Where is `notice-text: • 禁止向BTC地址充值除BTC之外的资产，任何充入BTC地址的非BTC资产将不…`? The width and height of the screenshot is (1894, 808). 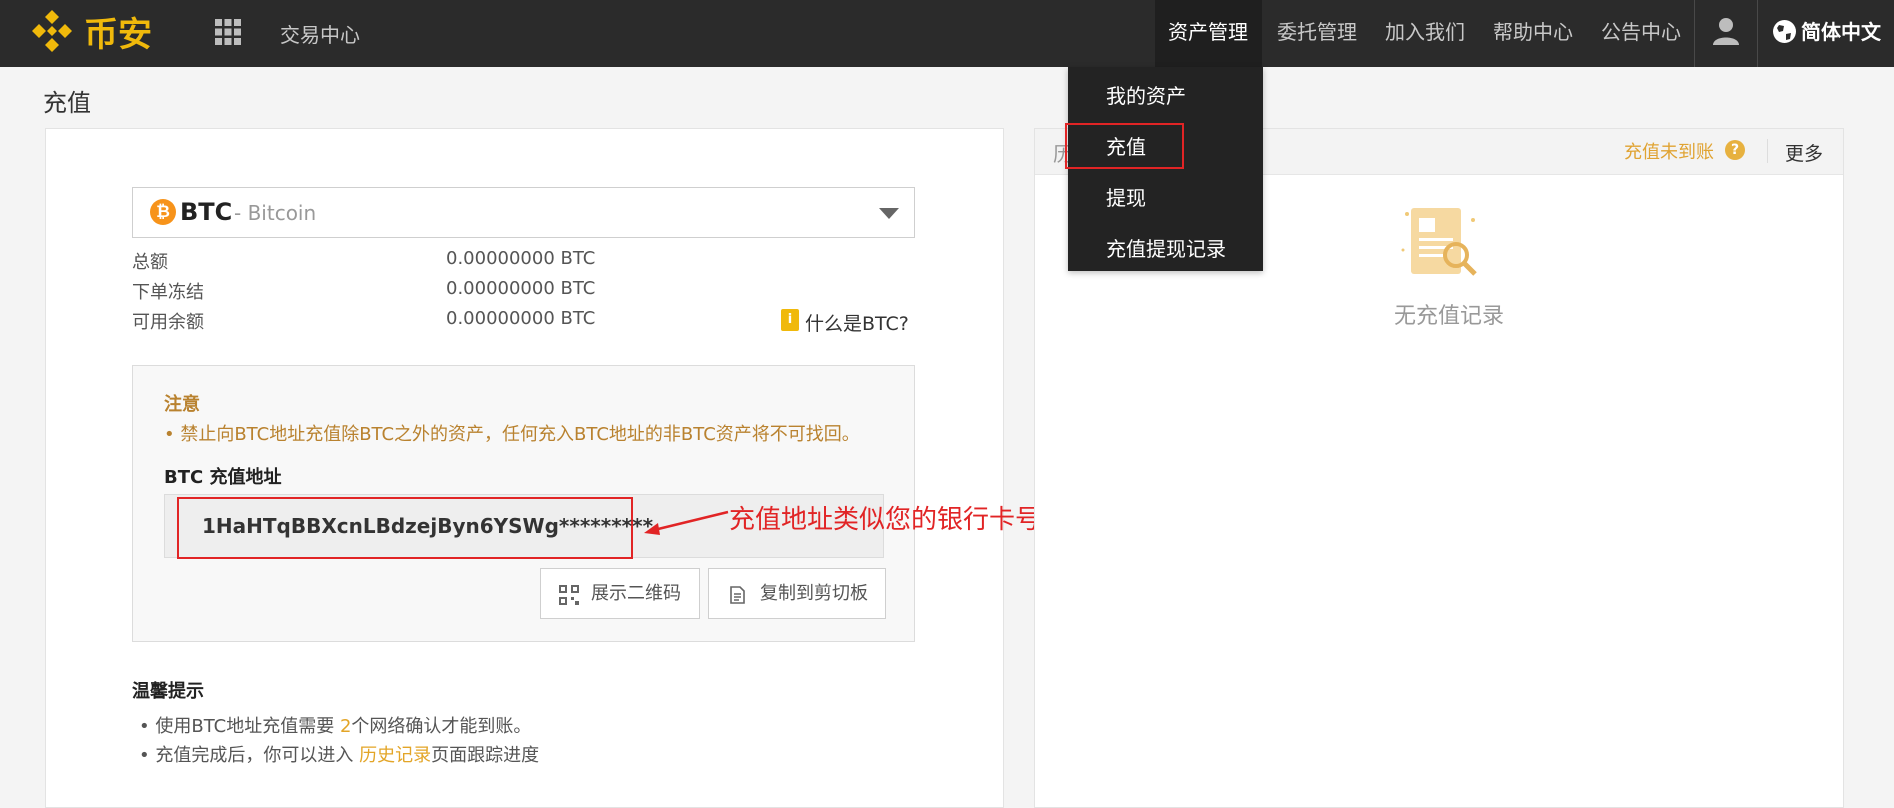
notice-text: • 禁止向BTC地址充值除BTC之外的资产，任何充入BTC地址的非BTC资产将不… is located at coordinates (512, 434).